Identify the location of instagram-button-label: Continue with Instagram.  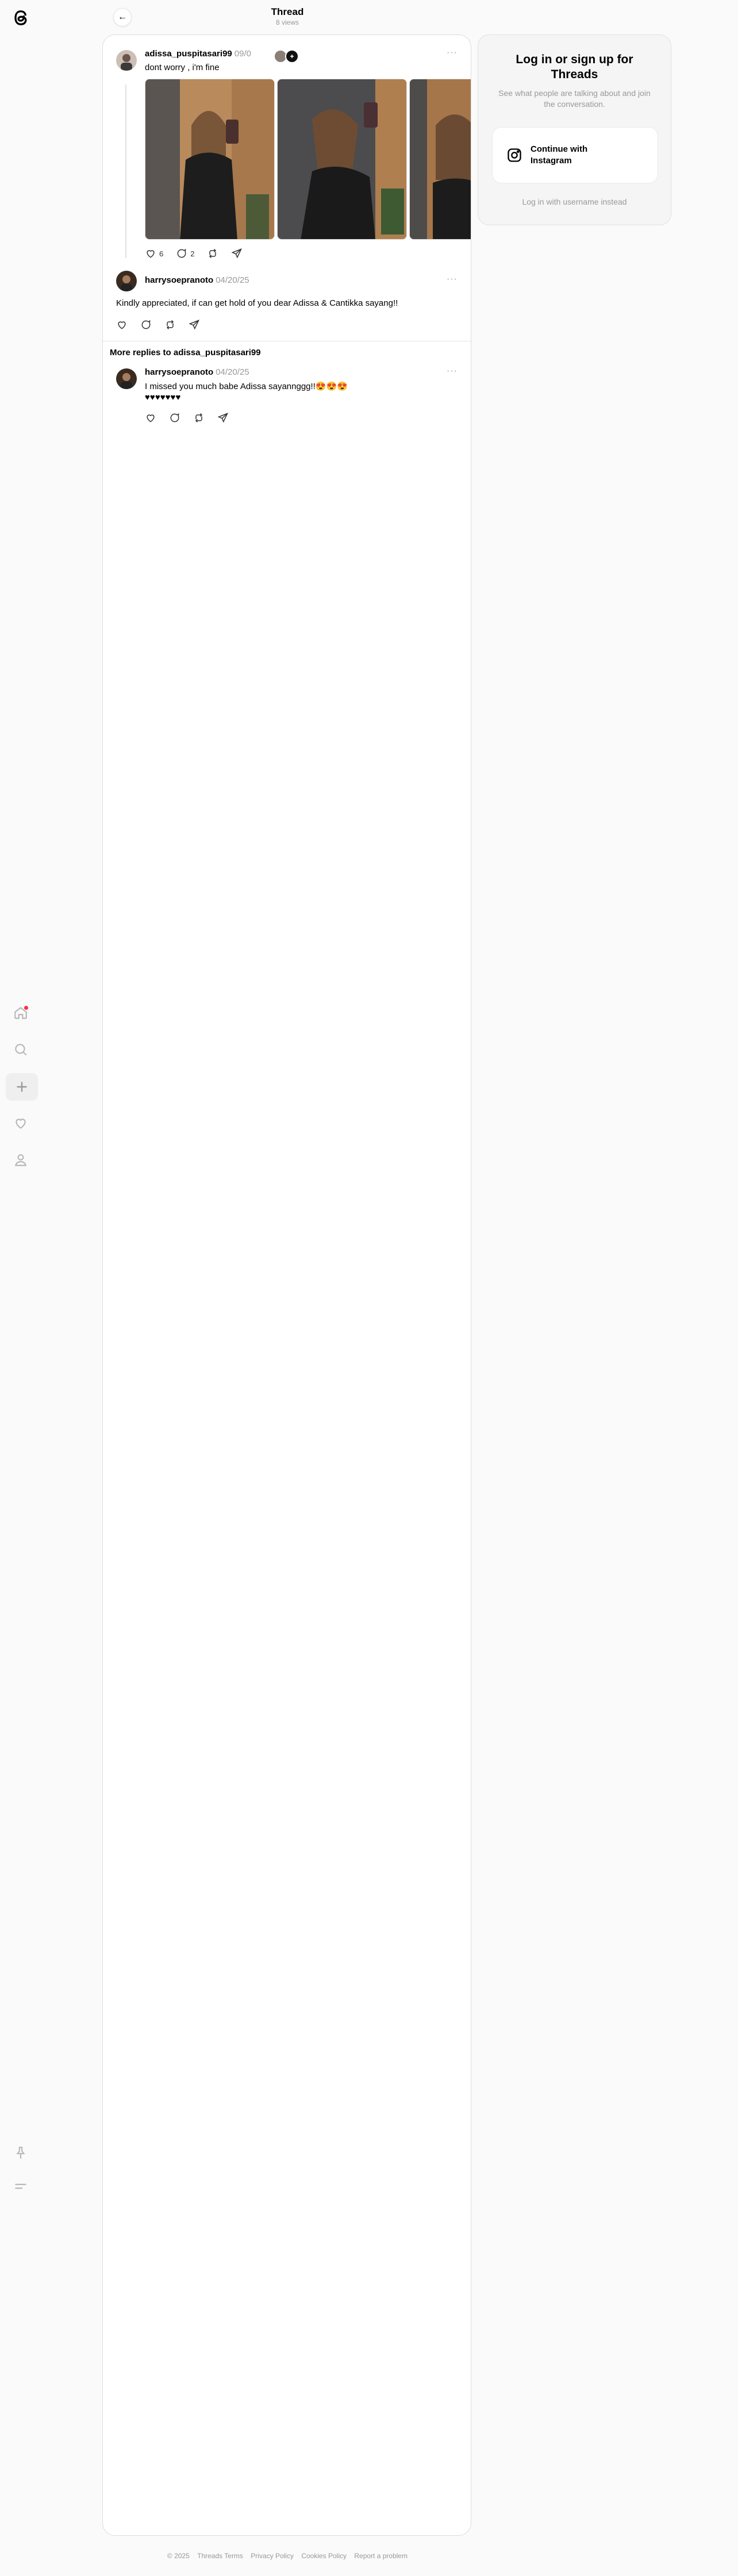
(559, 155).